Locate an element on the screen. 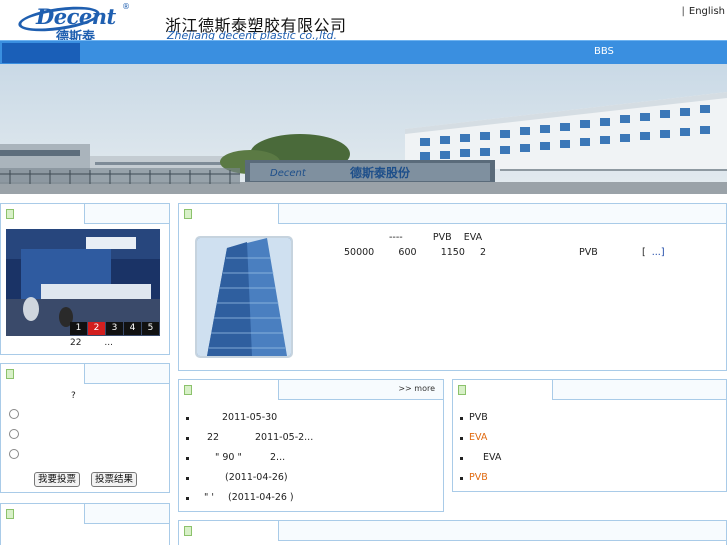  about-line-2b: PVB is located at coordinates (588, 252).